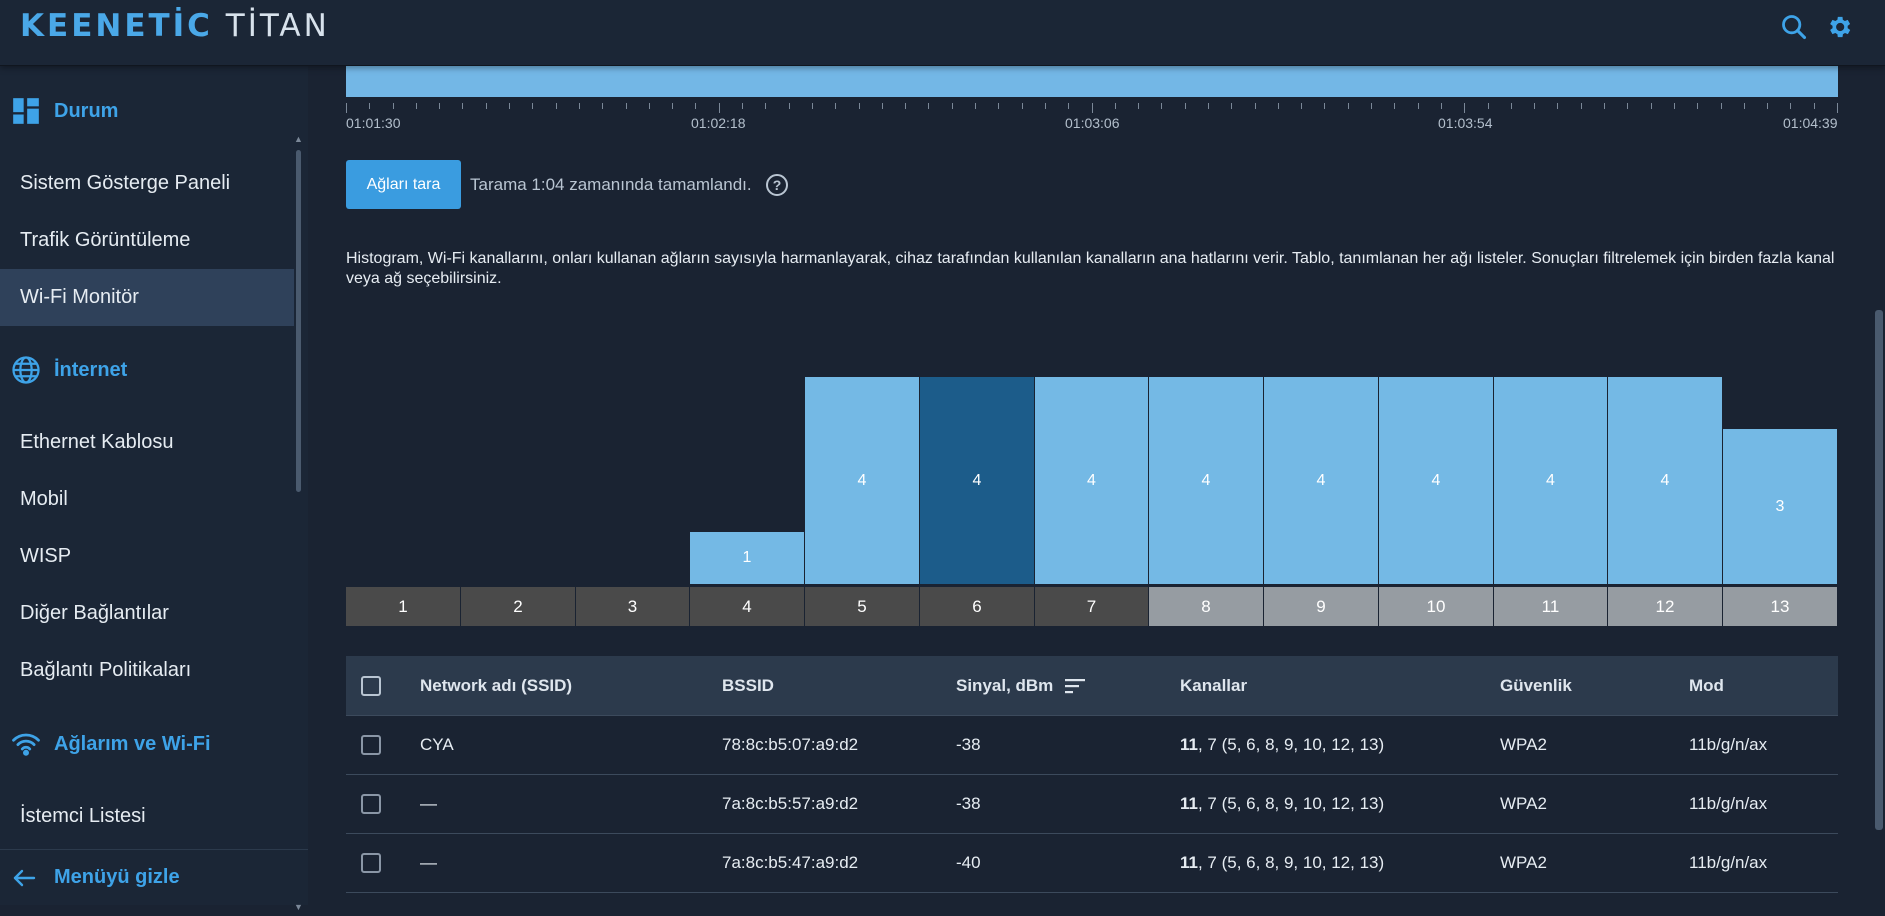 This screenshot has width=1885, height=916. Describe the element at coordinates (1706, 685) in the screenshot. I see `column-mode: Mod` at that location.